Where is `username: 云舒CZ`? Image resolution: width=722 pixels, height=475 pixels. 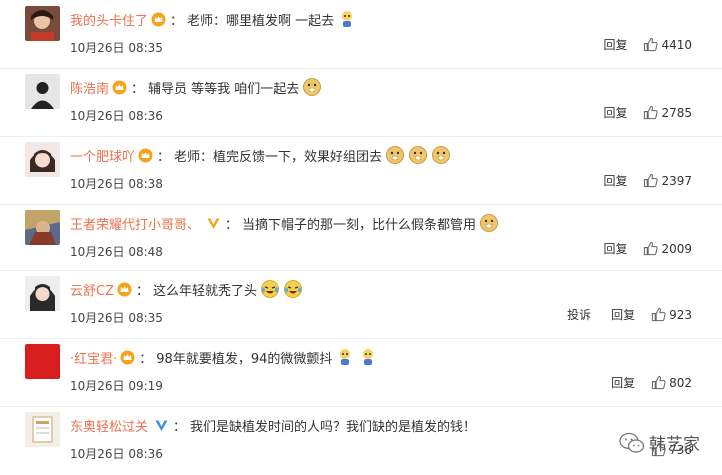
username: 云舒CZ is located at coordinates (92, 289).